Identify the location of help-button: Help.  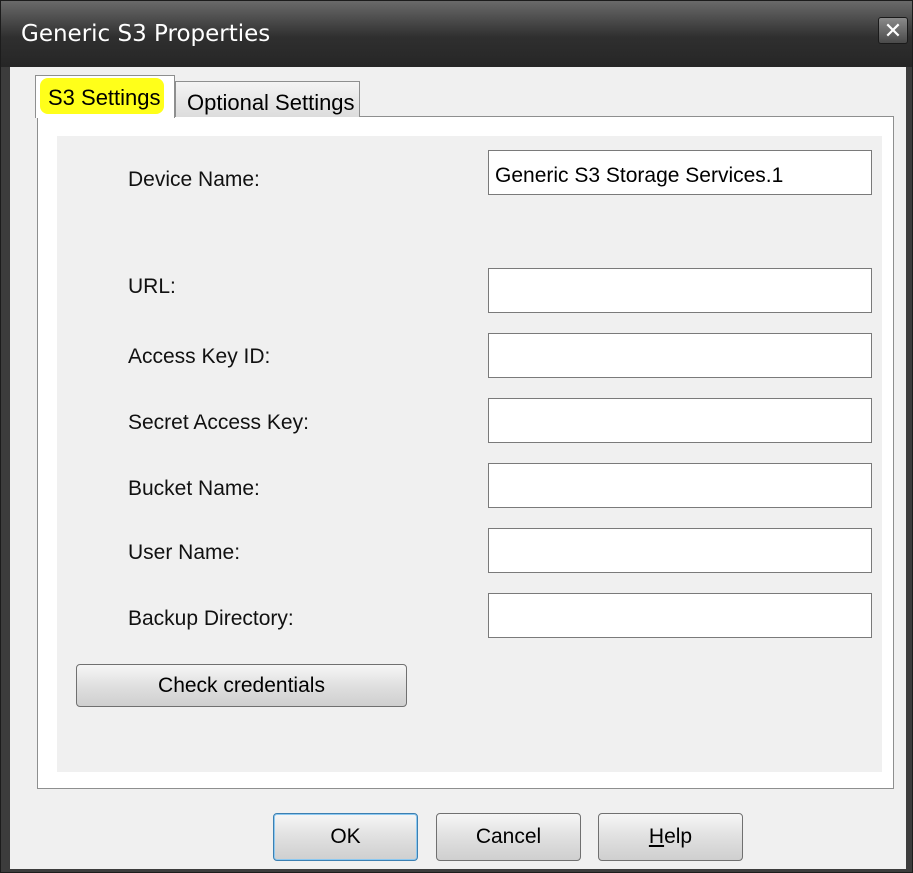
(670, 837).